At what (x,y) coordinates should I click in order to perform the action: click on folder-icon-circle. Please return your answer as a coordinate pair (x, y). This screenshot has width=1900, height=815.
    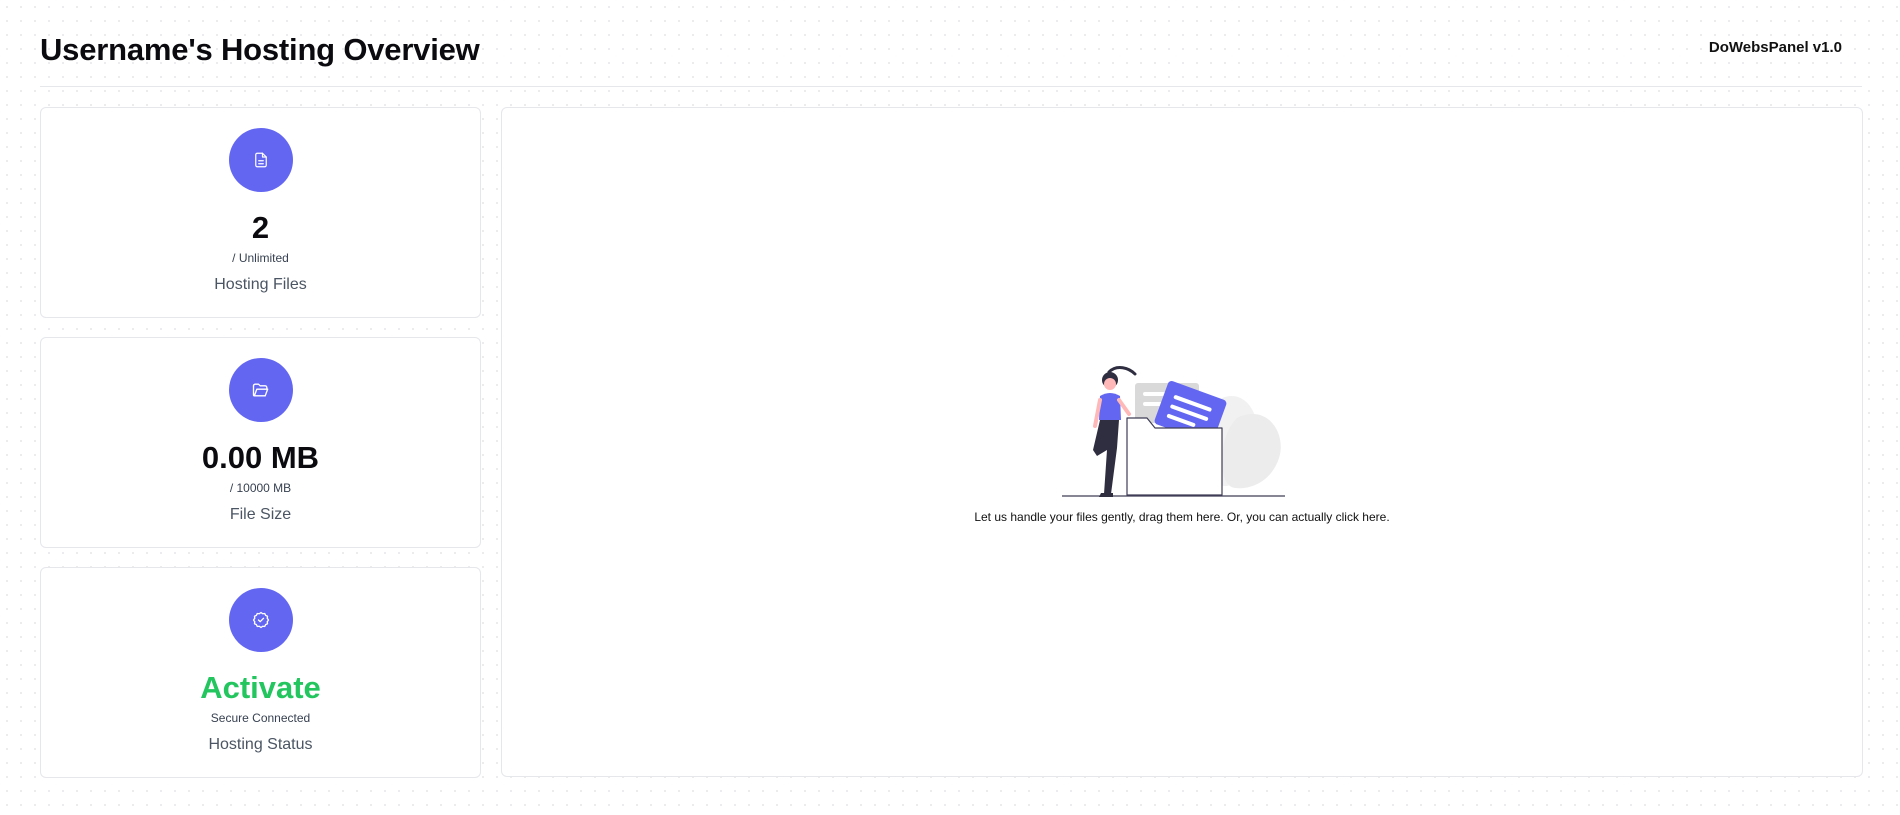
    Looking at the image, I should click on (261, 390).